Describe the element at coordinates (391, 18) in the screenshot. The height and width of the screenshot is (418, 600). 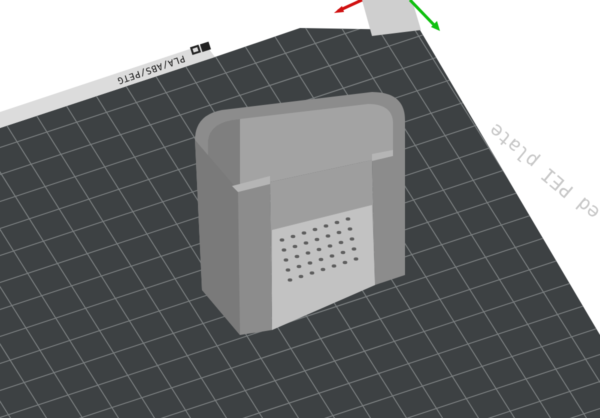
I see `origin-area` at that location.